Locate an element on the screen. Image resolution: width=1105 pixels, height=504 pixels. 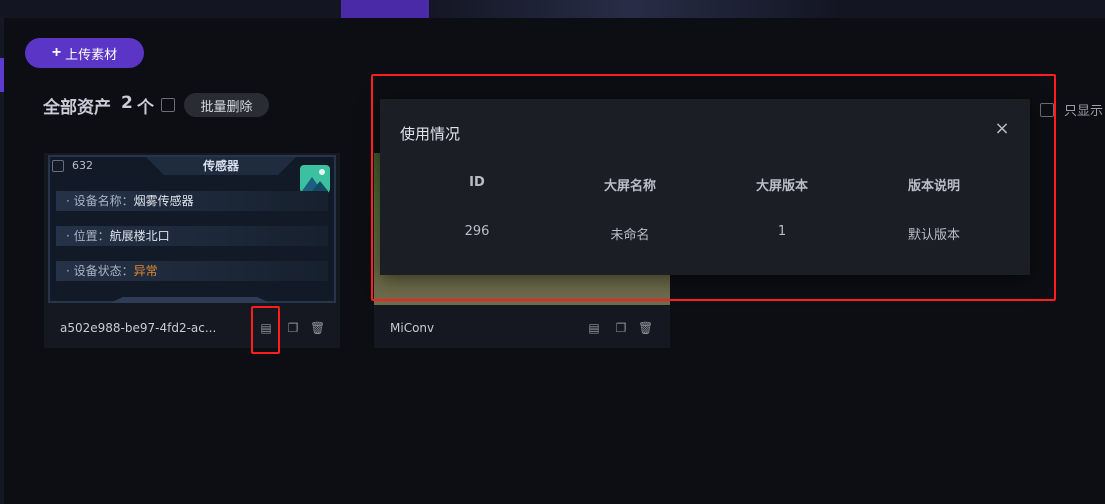
asset-card-footer: a502e988-be97-4fd2-ac... ▤ ❐ 🗑 is located at coordinates (192, 326).